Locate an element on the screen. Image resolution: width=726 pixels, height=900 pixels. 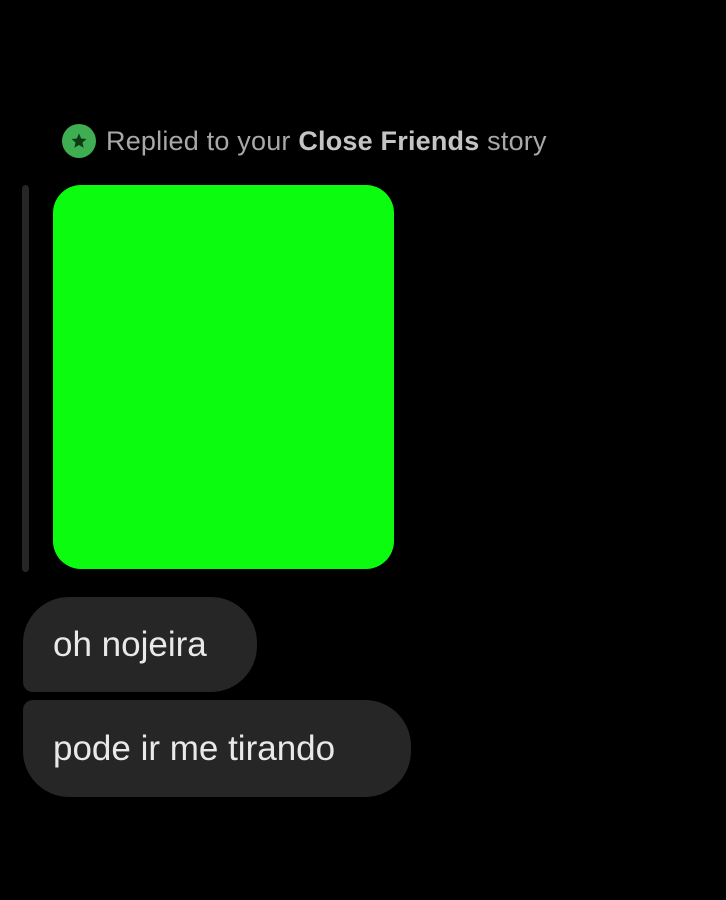
close-friends-star-icon is located at coordinates (79, 141).